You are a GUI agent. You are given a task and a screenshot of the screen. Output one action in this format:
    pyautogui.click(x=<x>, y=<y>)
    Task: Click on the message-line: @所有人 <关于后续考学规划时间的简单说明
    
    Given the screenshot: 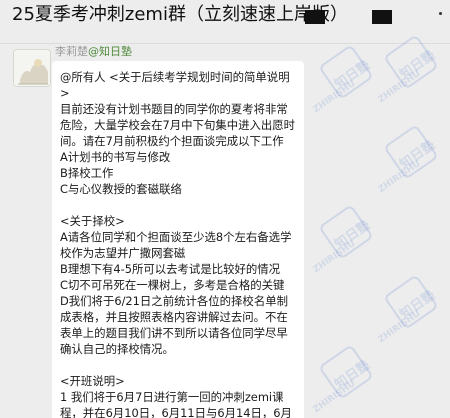 What is the action you would take?
    pyautogui.click(x=175, y=77)
    